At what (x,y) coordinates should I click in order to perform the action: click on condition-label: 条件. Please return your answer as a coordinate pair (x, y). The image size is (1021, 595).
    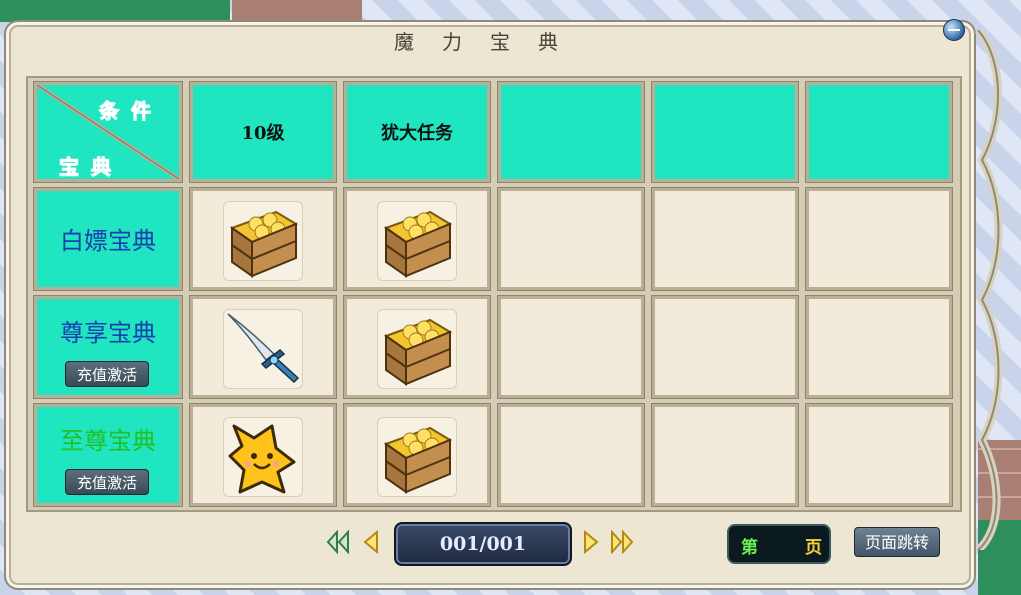
    Looking at the image, I should click on (131, 111).